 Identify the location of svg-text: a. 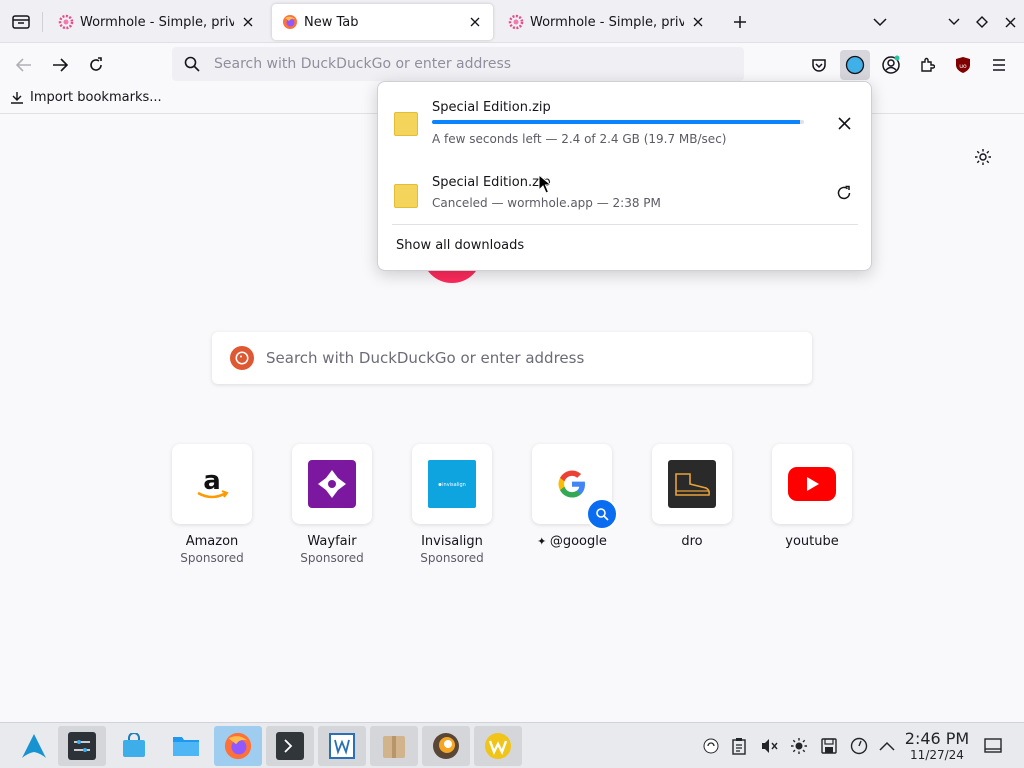
(212, 481).